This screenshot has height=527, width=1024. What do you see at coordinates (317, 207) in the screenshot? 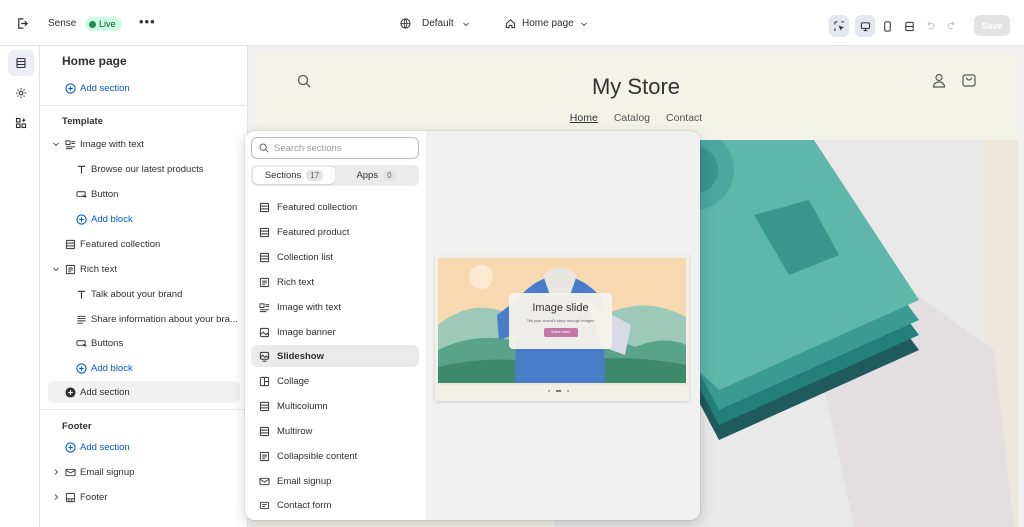
I see `option-label: Featured collection` at bounding box center [317, 207].